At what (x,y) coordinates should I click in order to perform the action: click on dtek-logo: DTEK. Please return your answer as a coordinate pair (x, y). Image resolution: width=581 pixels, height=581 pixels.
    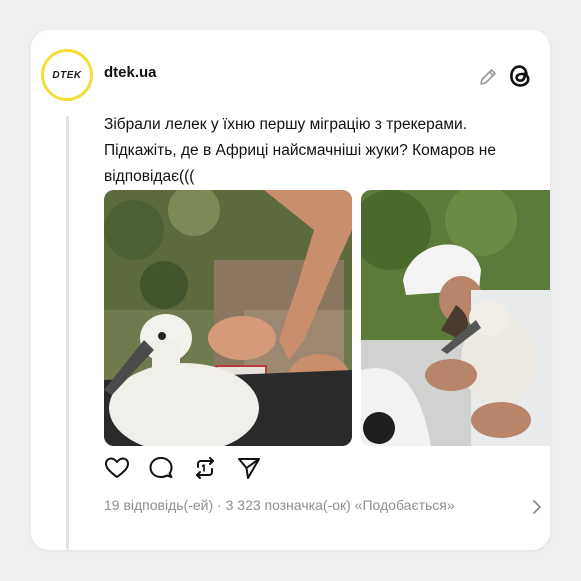
    Looking at the image, I should click on (67, 75).